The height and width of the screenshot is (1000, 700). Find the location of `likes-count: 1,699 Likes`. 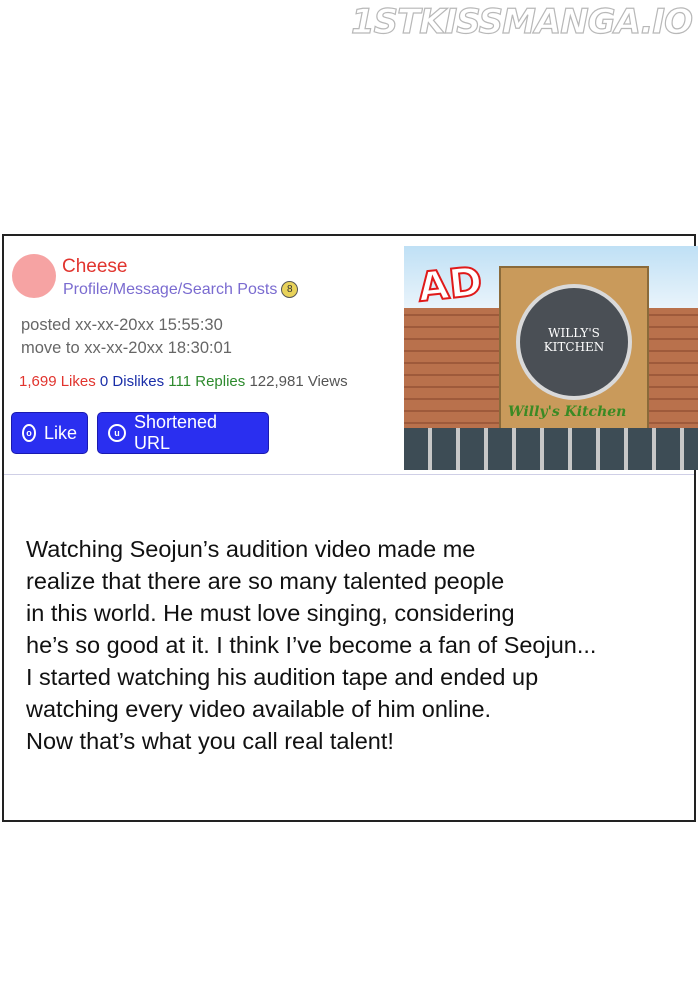

likes-count: 1,699 Likes is located at coordinates (57, 381).